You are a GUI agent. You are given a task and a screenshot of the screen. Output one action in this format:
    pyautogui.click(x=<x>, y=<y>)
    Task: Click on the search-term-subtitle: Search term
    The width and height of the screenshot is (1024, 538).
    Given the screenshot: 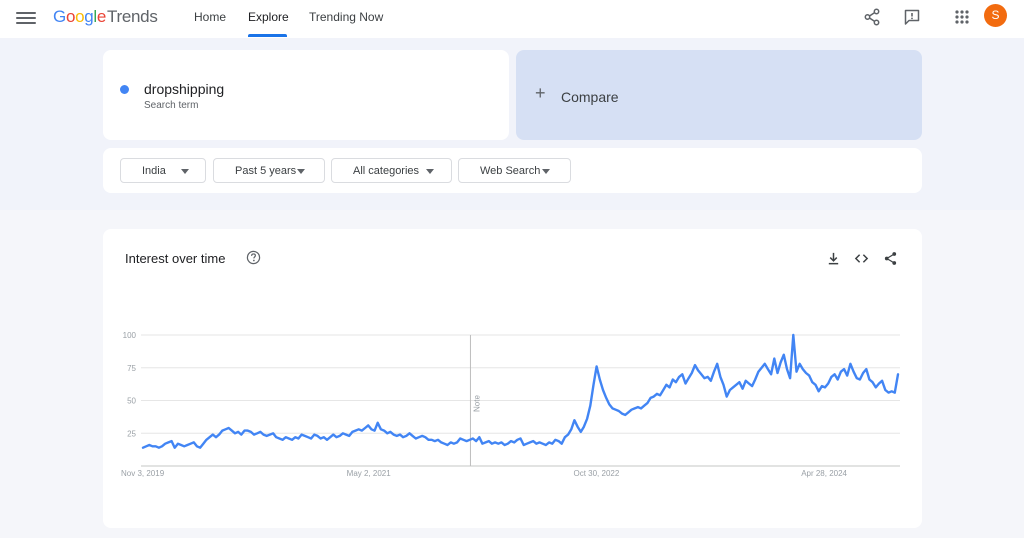 What is the action you would take?
    pyautogui.click(x=171, y=105)
    